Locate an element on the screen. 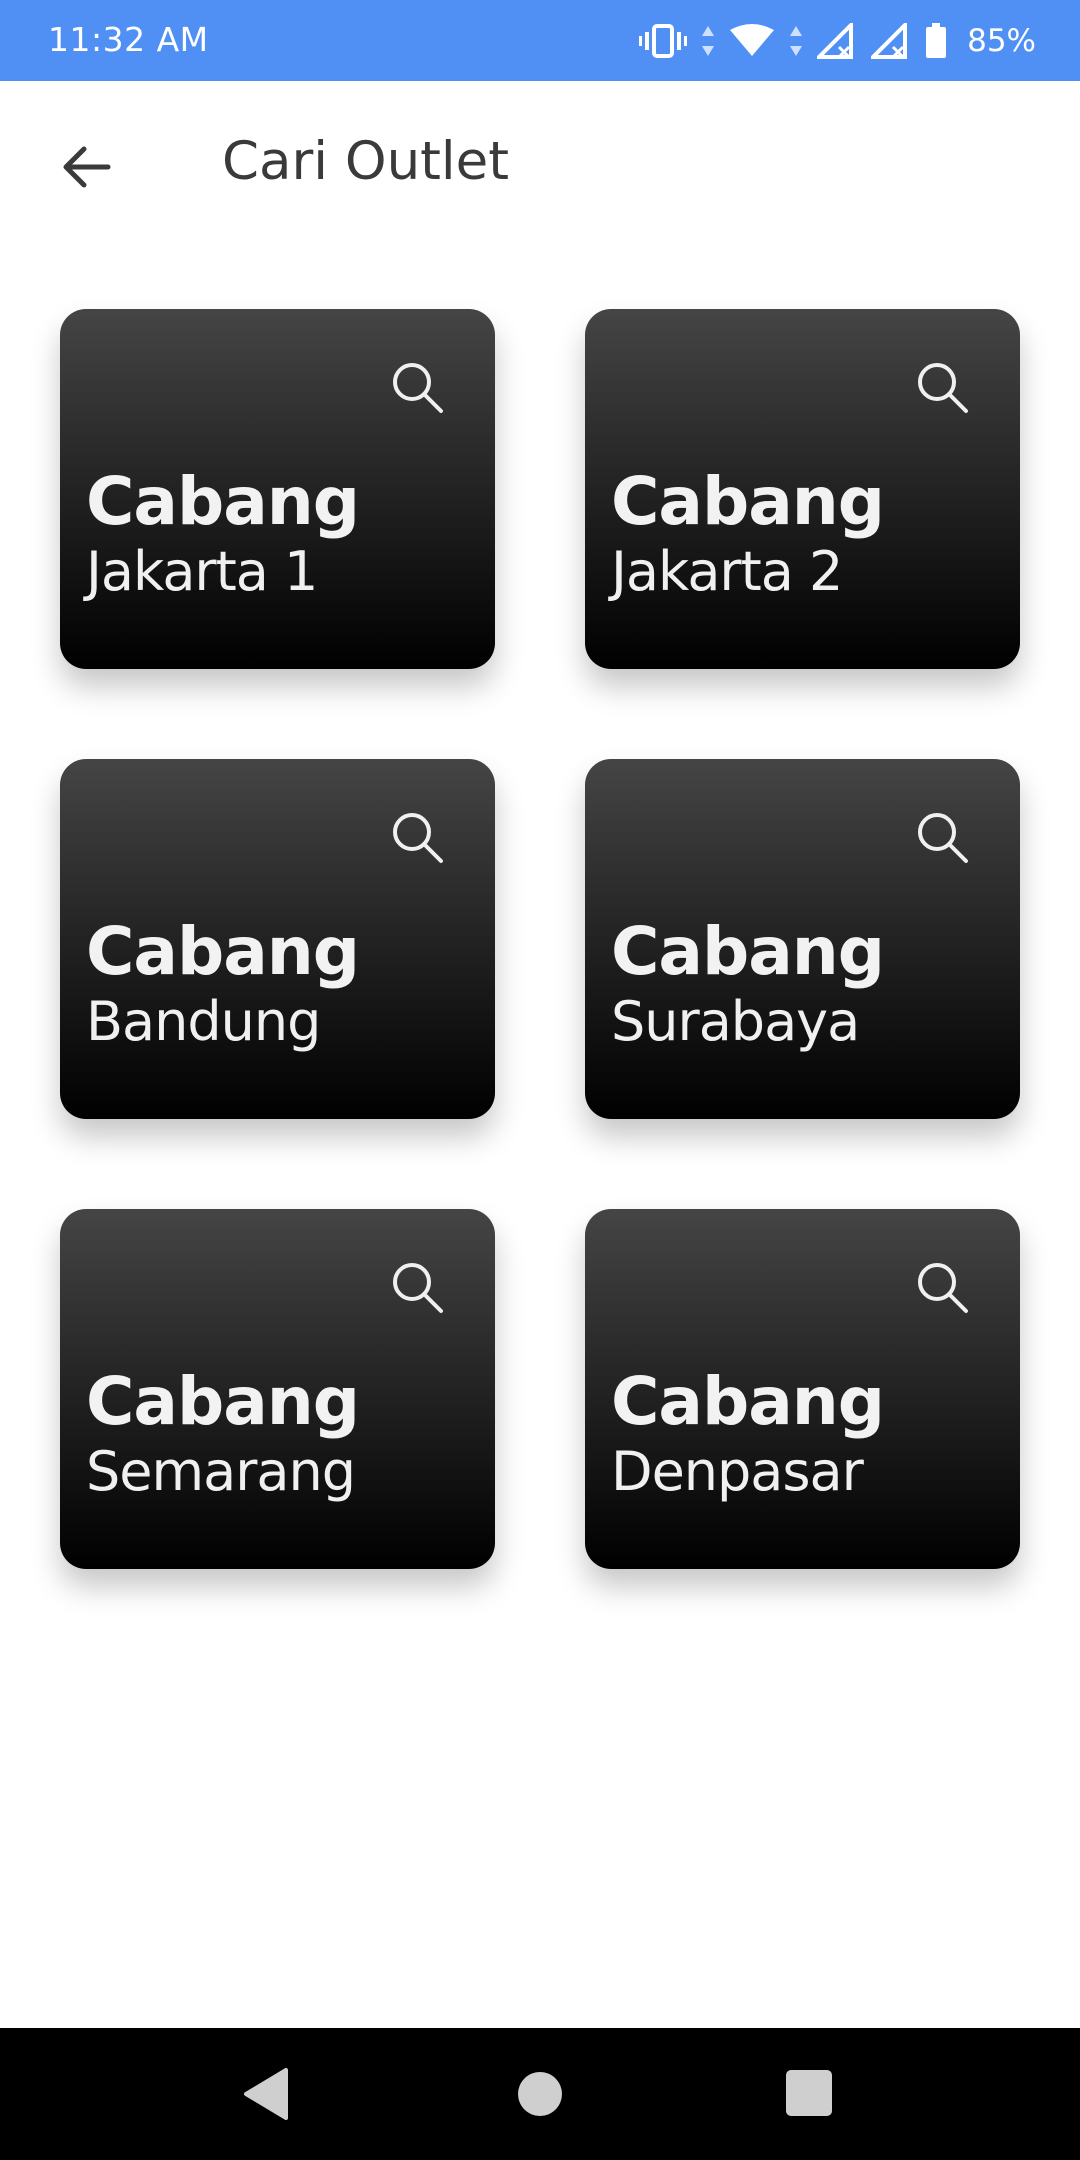 This screenshot has width=1080, height=2160. page-title: Cari Outlet is located at coordinates (366, 161).